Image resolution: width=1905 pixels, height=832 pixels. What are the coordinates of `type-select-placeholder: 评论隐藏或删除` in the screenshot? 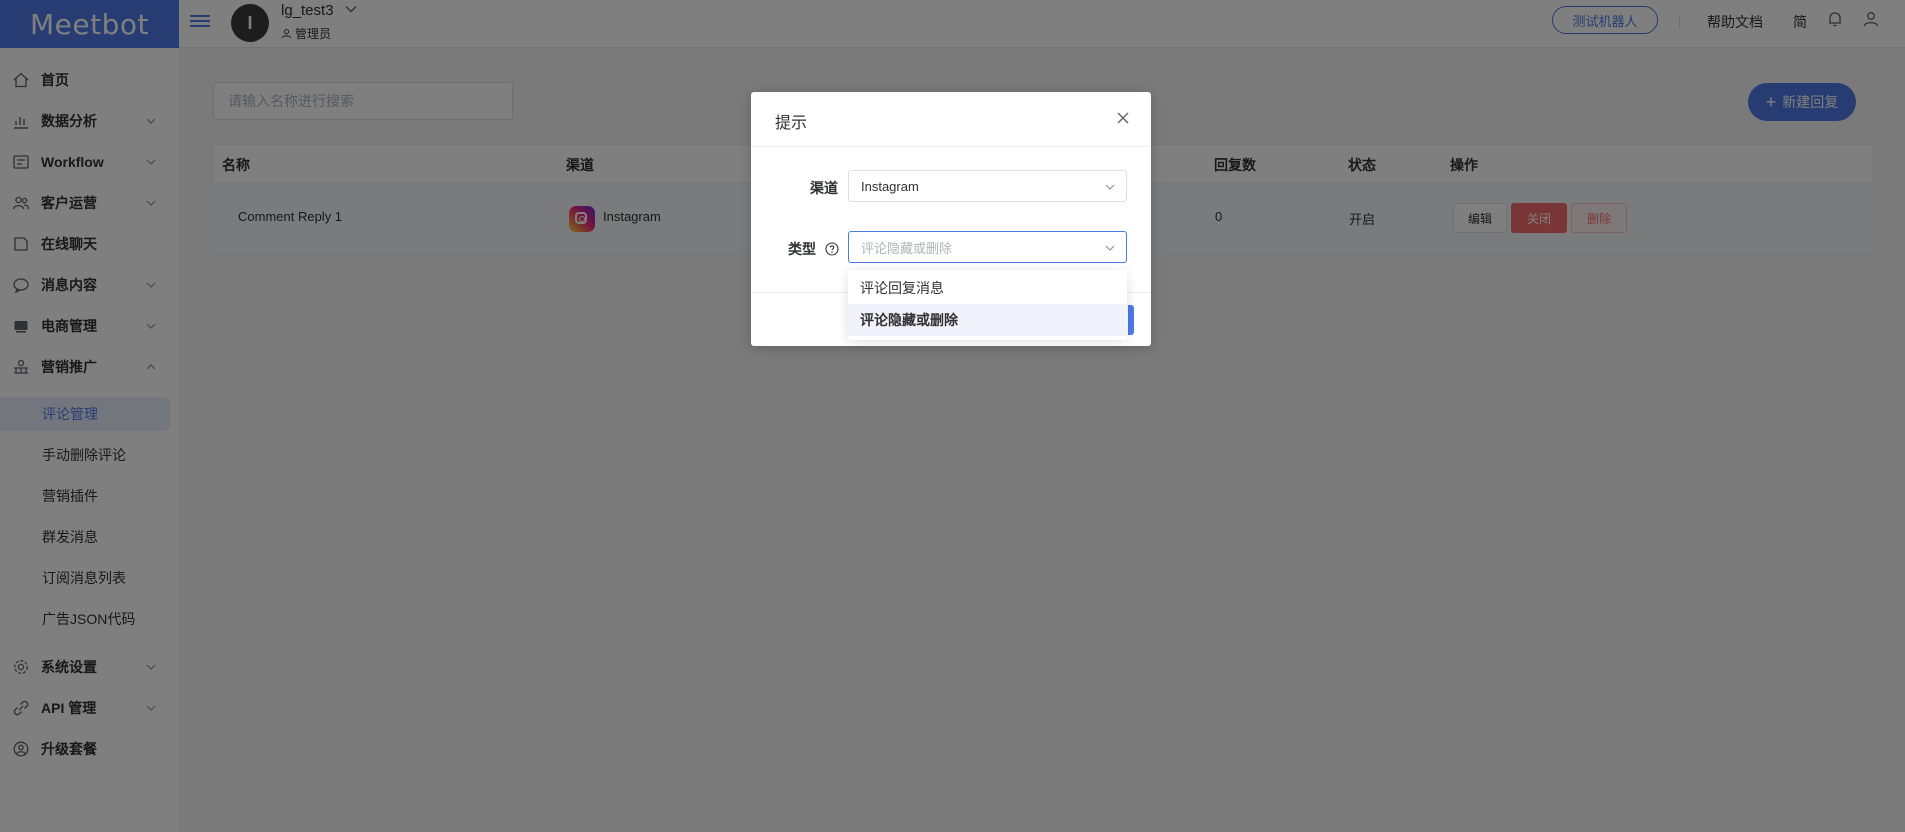 It's located at (907, 248).